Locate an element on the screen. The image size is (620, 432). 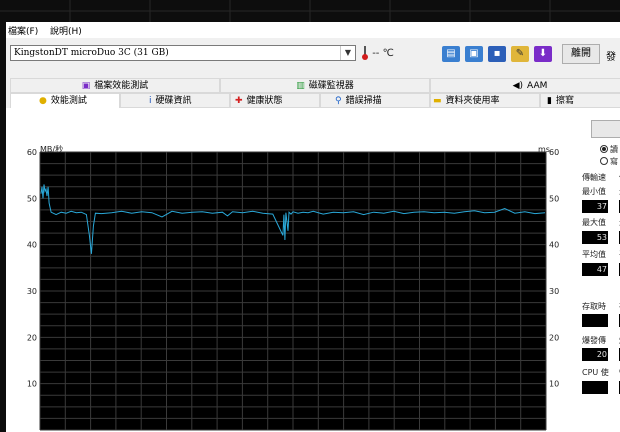
chart-ylabel-right: ms is located at coordinates (544, 149).